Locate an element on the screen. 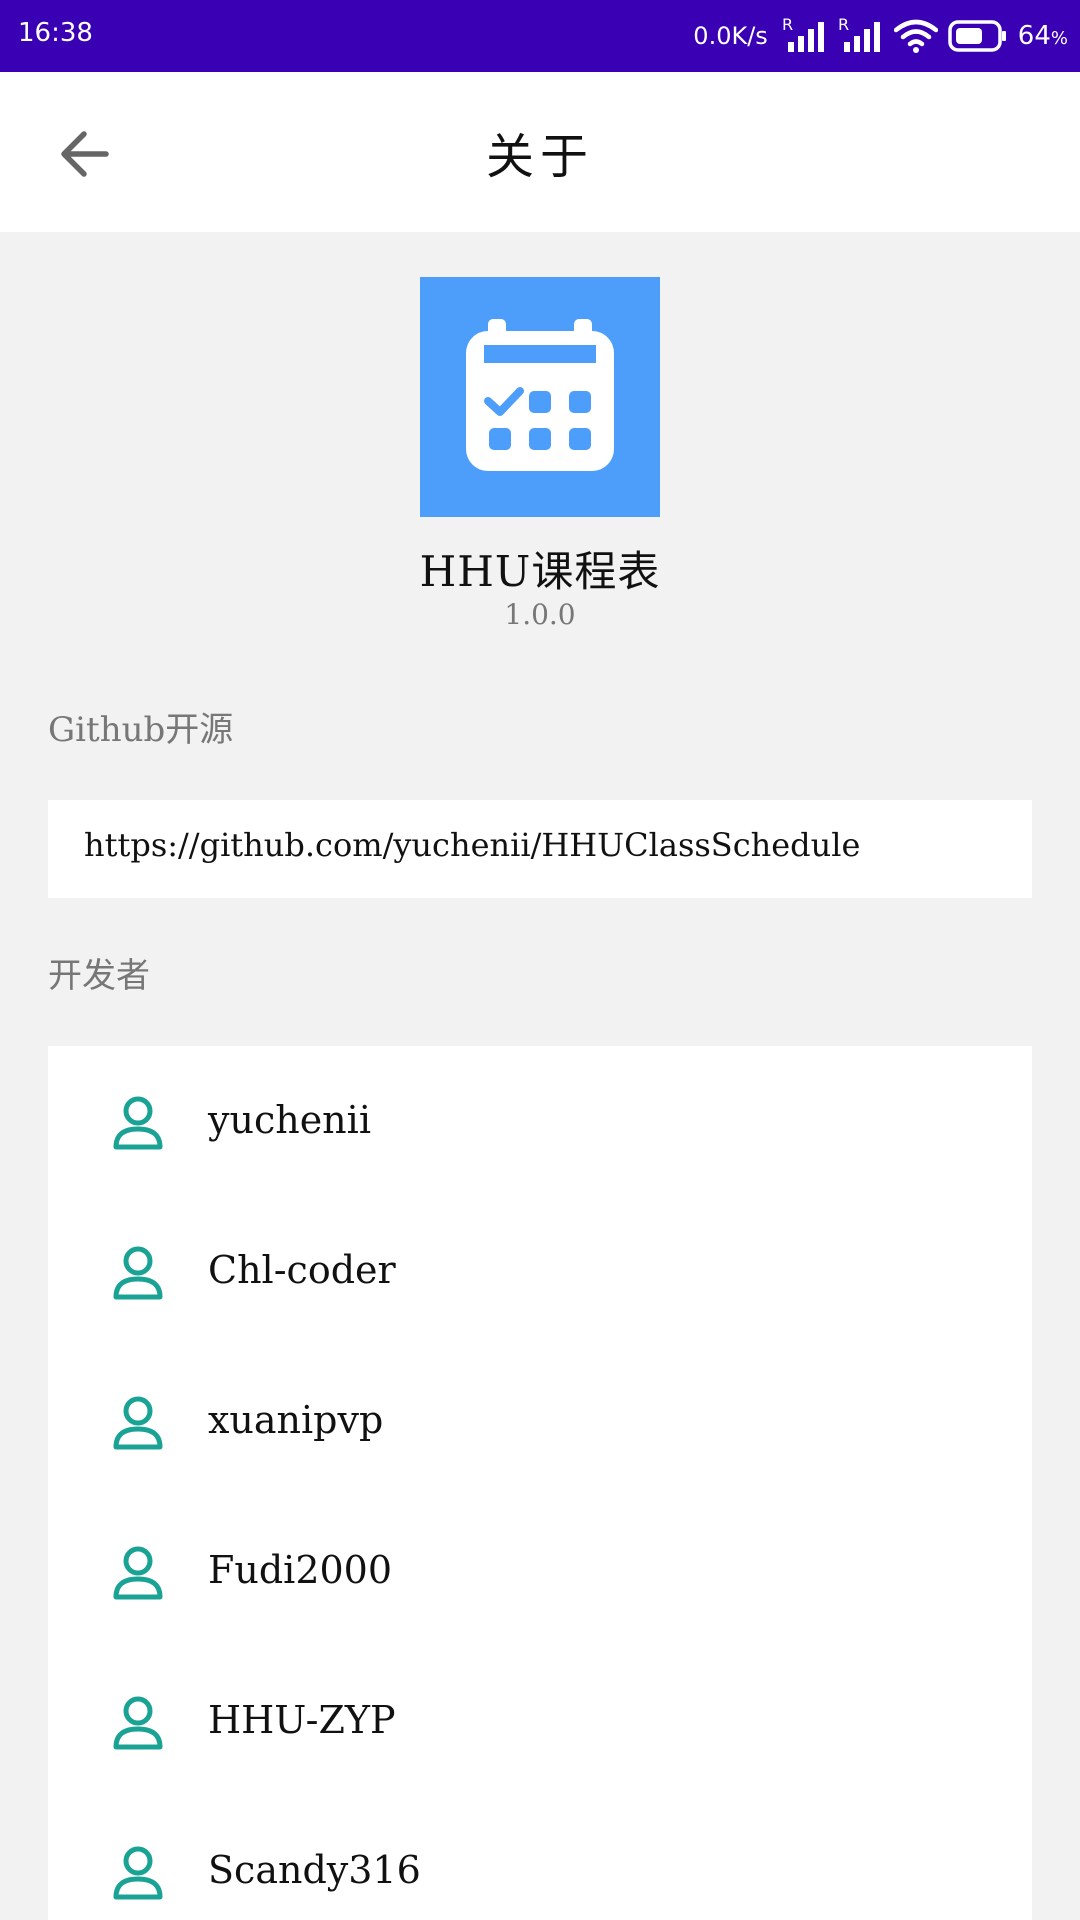 This screenshot has height=1920, width=1080. developer-name: HHU-ZYP is located at coordinates (302, 1720).